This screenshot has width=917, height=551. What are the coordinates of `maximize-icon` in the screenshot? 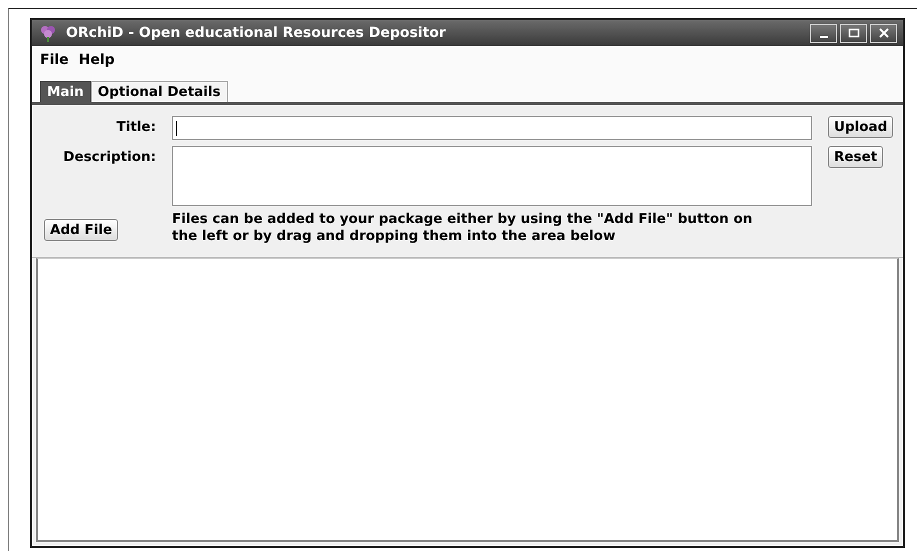 It's located at (854, 33).